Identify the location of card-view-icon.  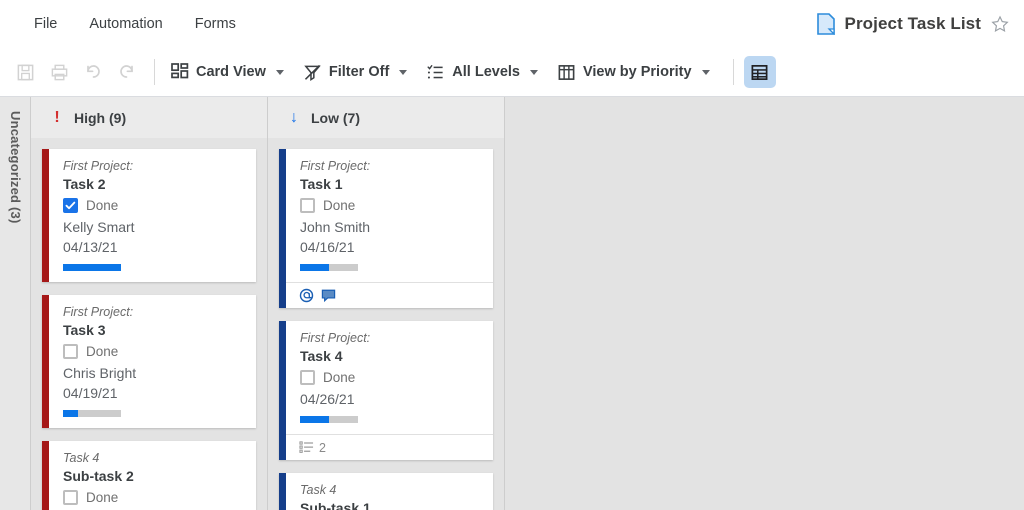
(180, 71).